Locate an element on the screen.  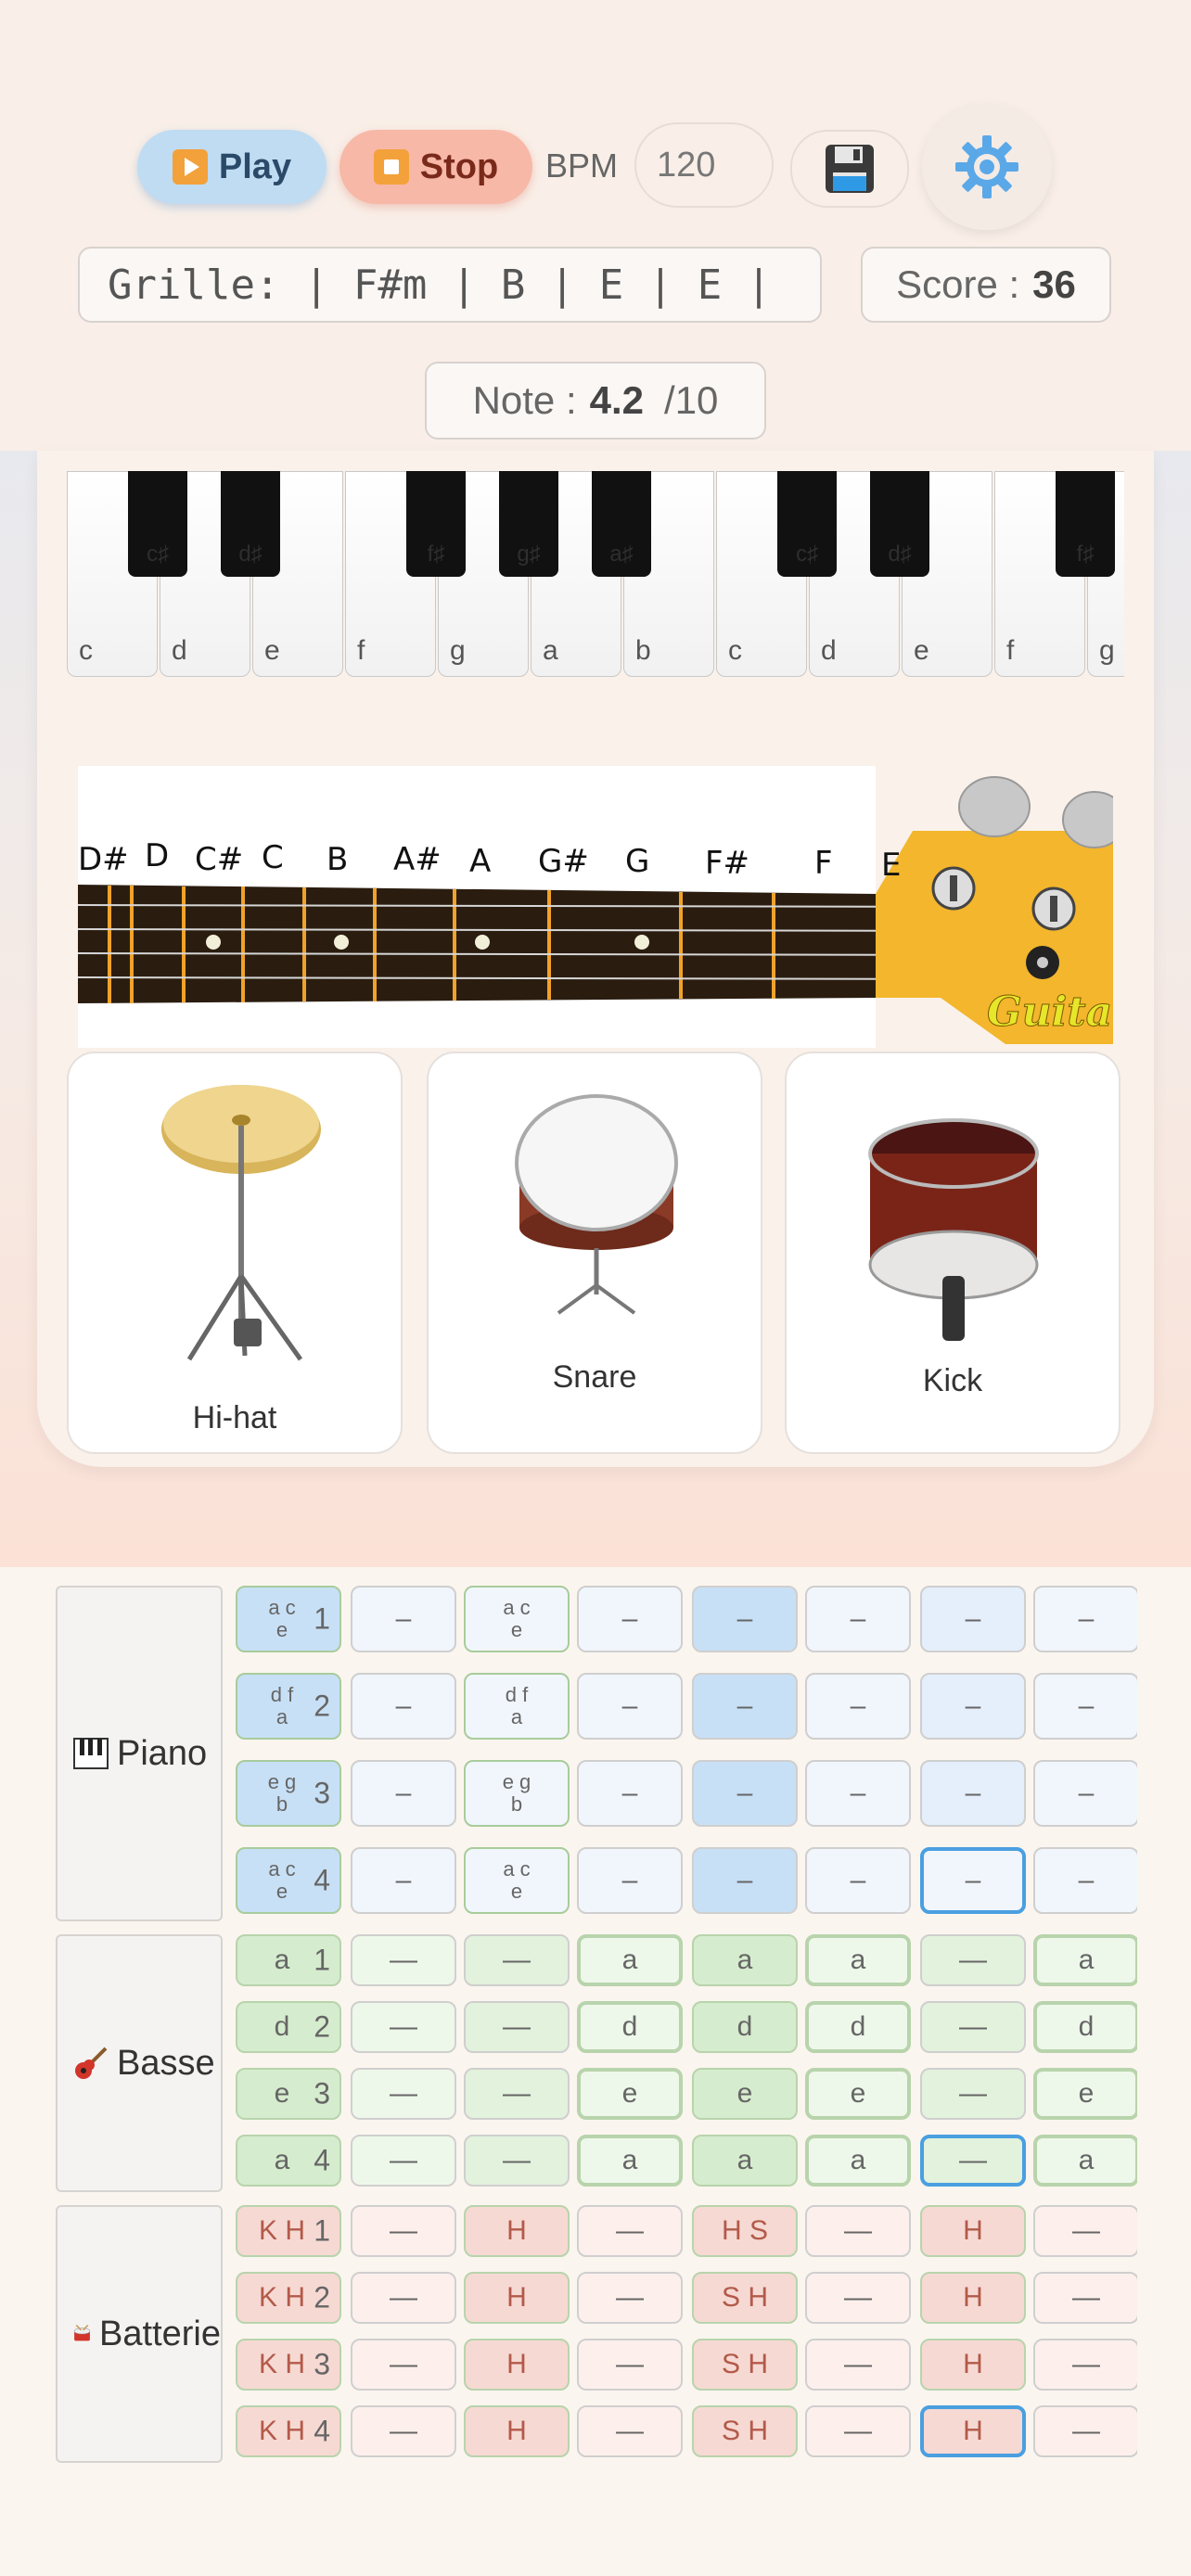
step-cell: H S is located at coordinates (745, 2231).